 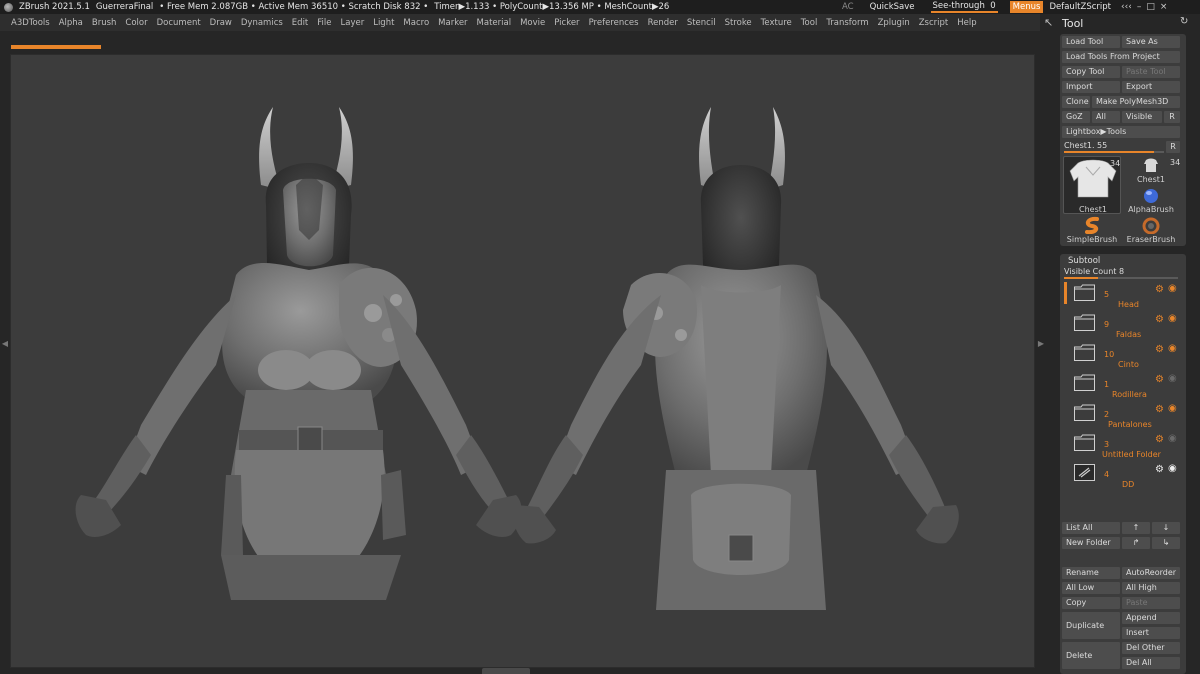 I want to click on tray-pin-icon: ↖, so click(x=1051, y=23).